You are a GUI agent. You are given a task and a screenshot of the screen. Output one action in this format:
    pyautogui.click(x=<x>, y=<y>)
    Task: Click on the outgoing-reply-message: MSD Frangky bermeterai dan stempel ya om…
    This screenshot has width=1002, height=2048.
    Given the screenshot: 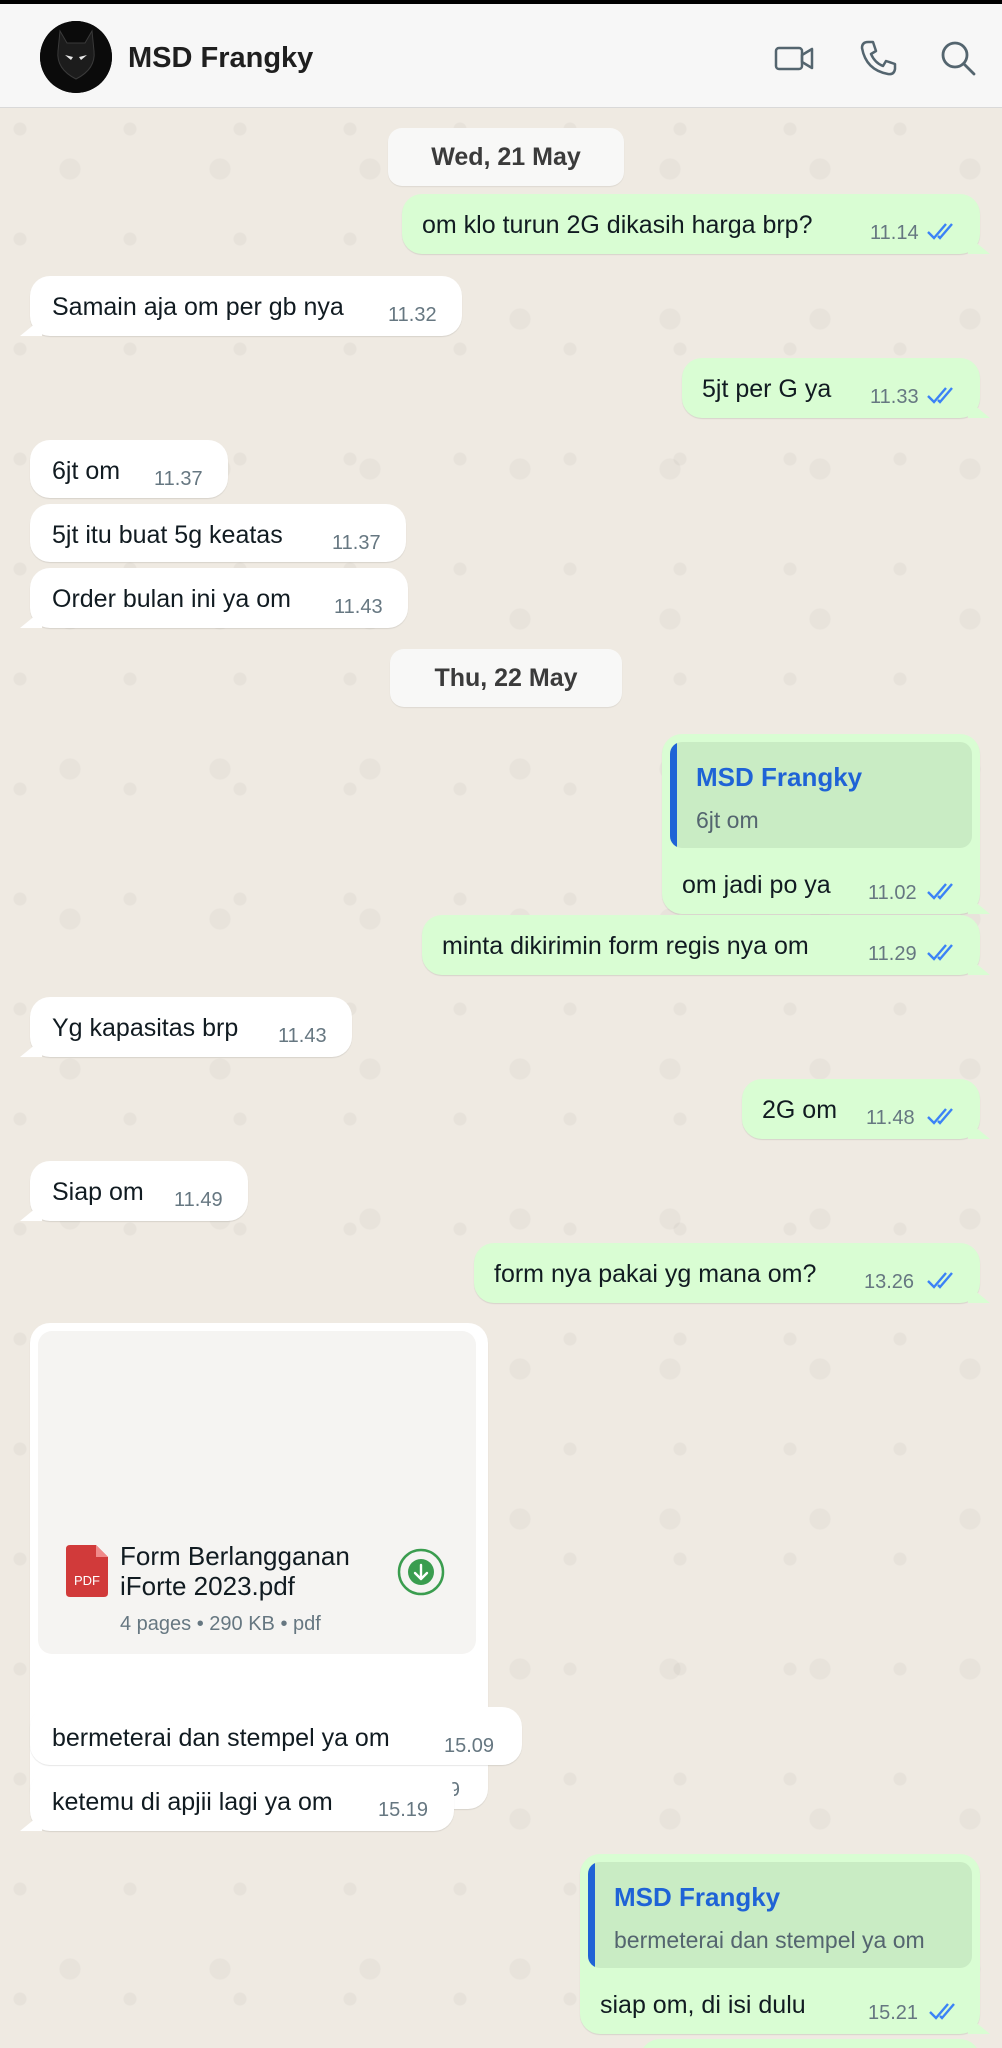 What is the action you would take?
    pyautogui.click(x=780, y=1944)
    